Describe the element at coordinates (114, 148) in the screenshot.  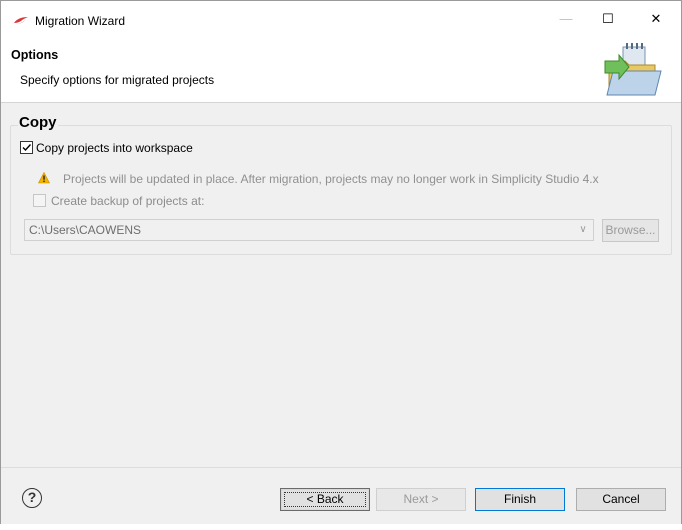
I see `copy-into-workspace-label: Copy projects into workspace` at that location.